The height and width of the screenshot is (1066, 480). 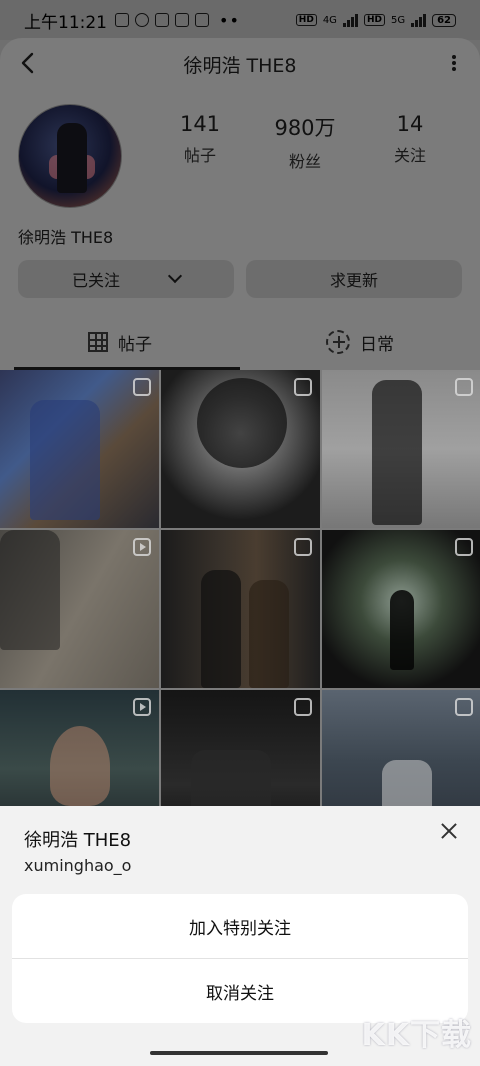 I want to click on home-indicator, so click(x=239, y=1053).